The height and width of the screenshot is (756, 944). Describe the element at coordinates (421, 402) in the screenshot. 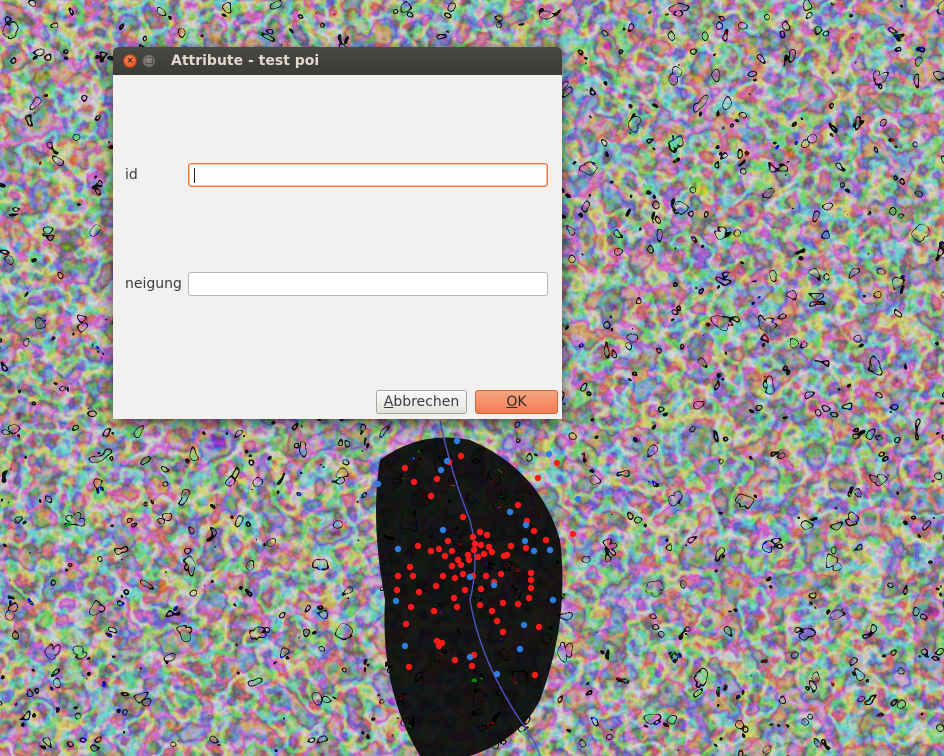

I see `cancel-button: Abbrechen` at that location.